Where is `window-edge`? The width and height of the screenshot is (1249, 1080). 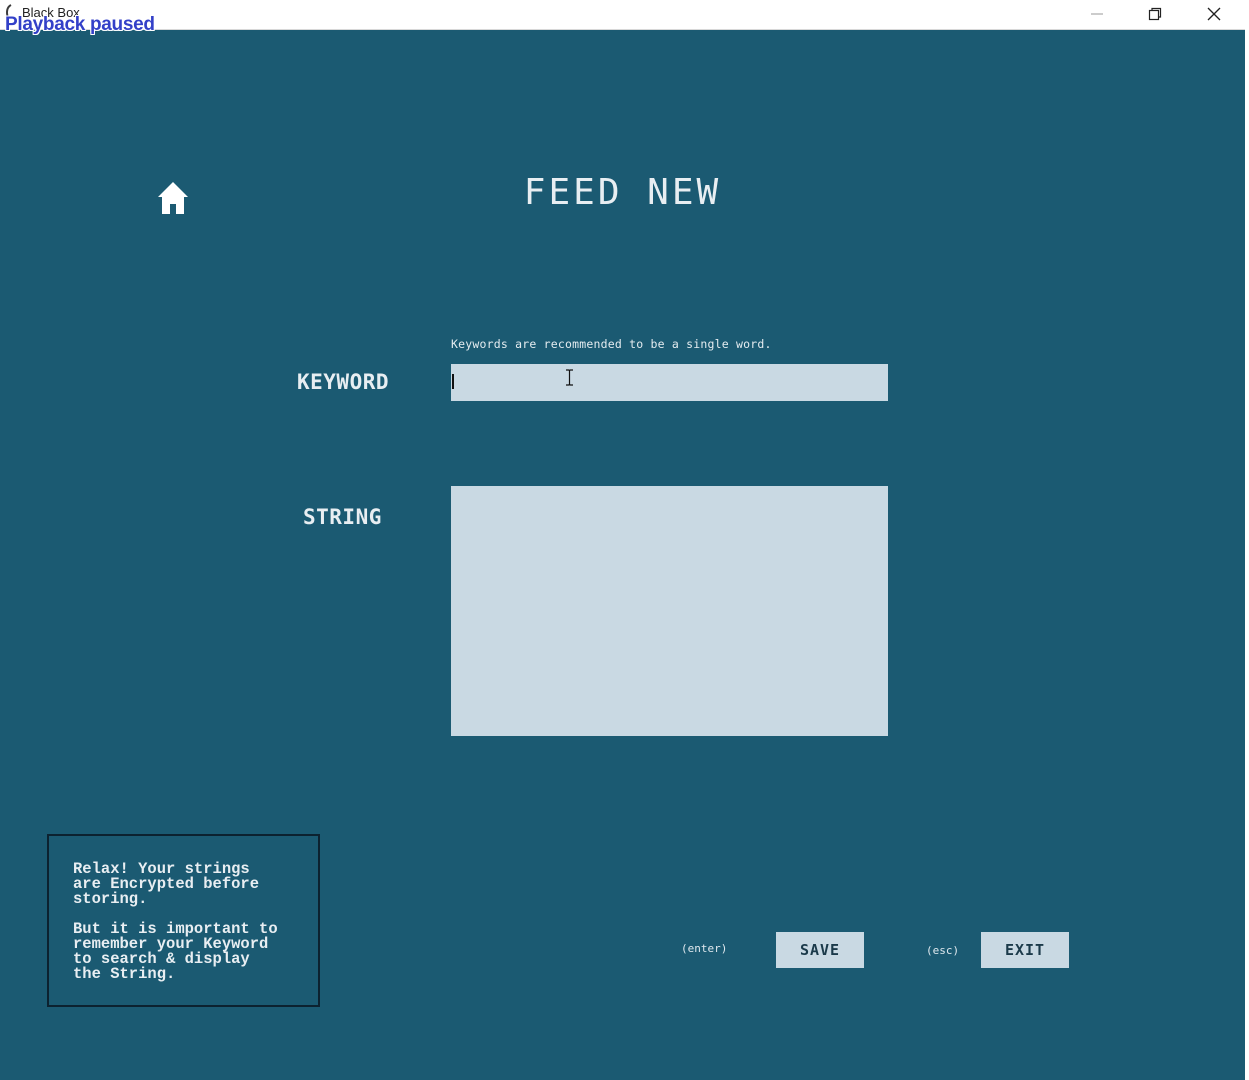 window-edge is located at coordinates (1247, 554).